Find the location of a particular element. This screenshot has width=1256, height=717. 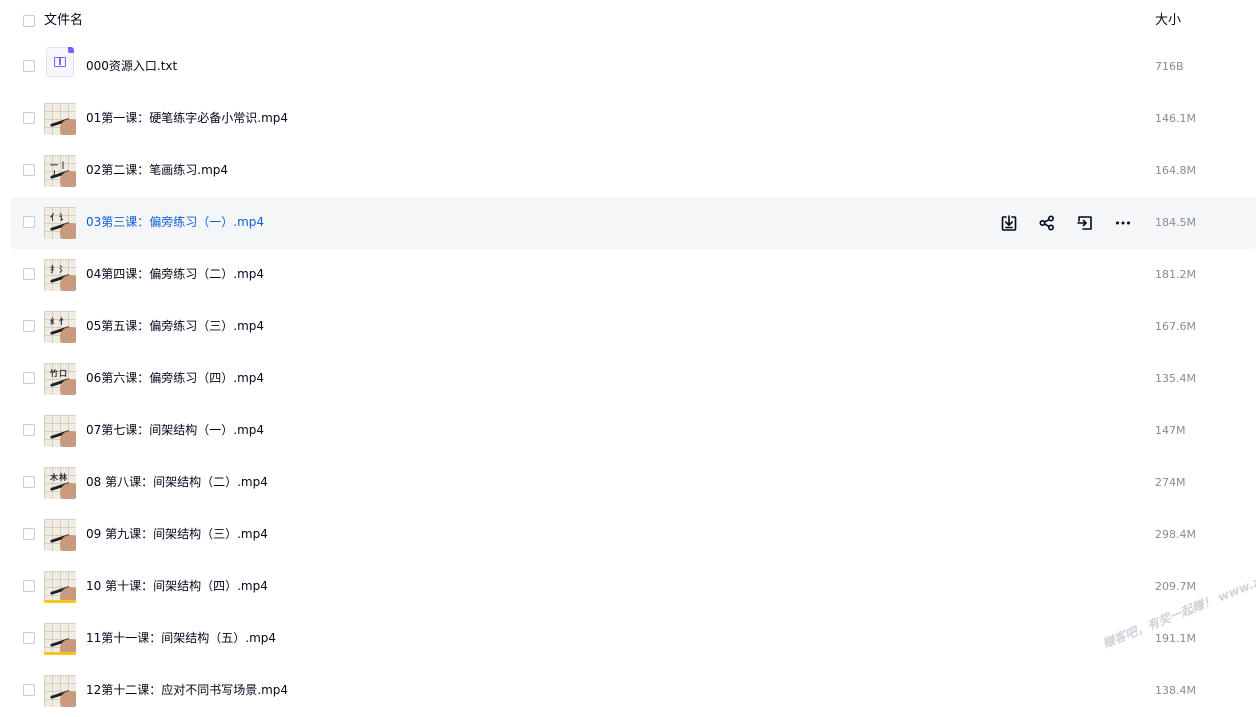

file-size: 181.2M is located at coordinates (1175, 274).